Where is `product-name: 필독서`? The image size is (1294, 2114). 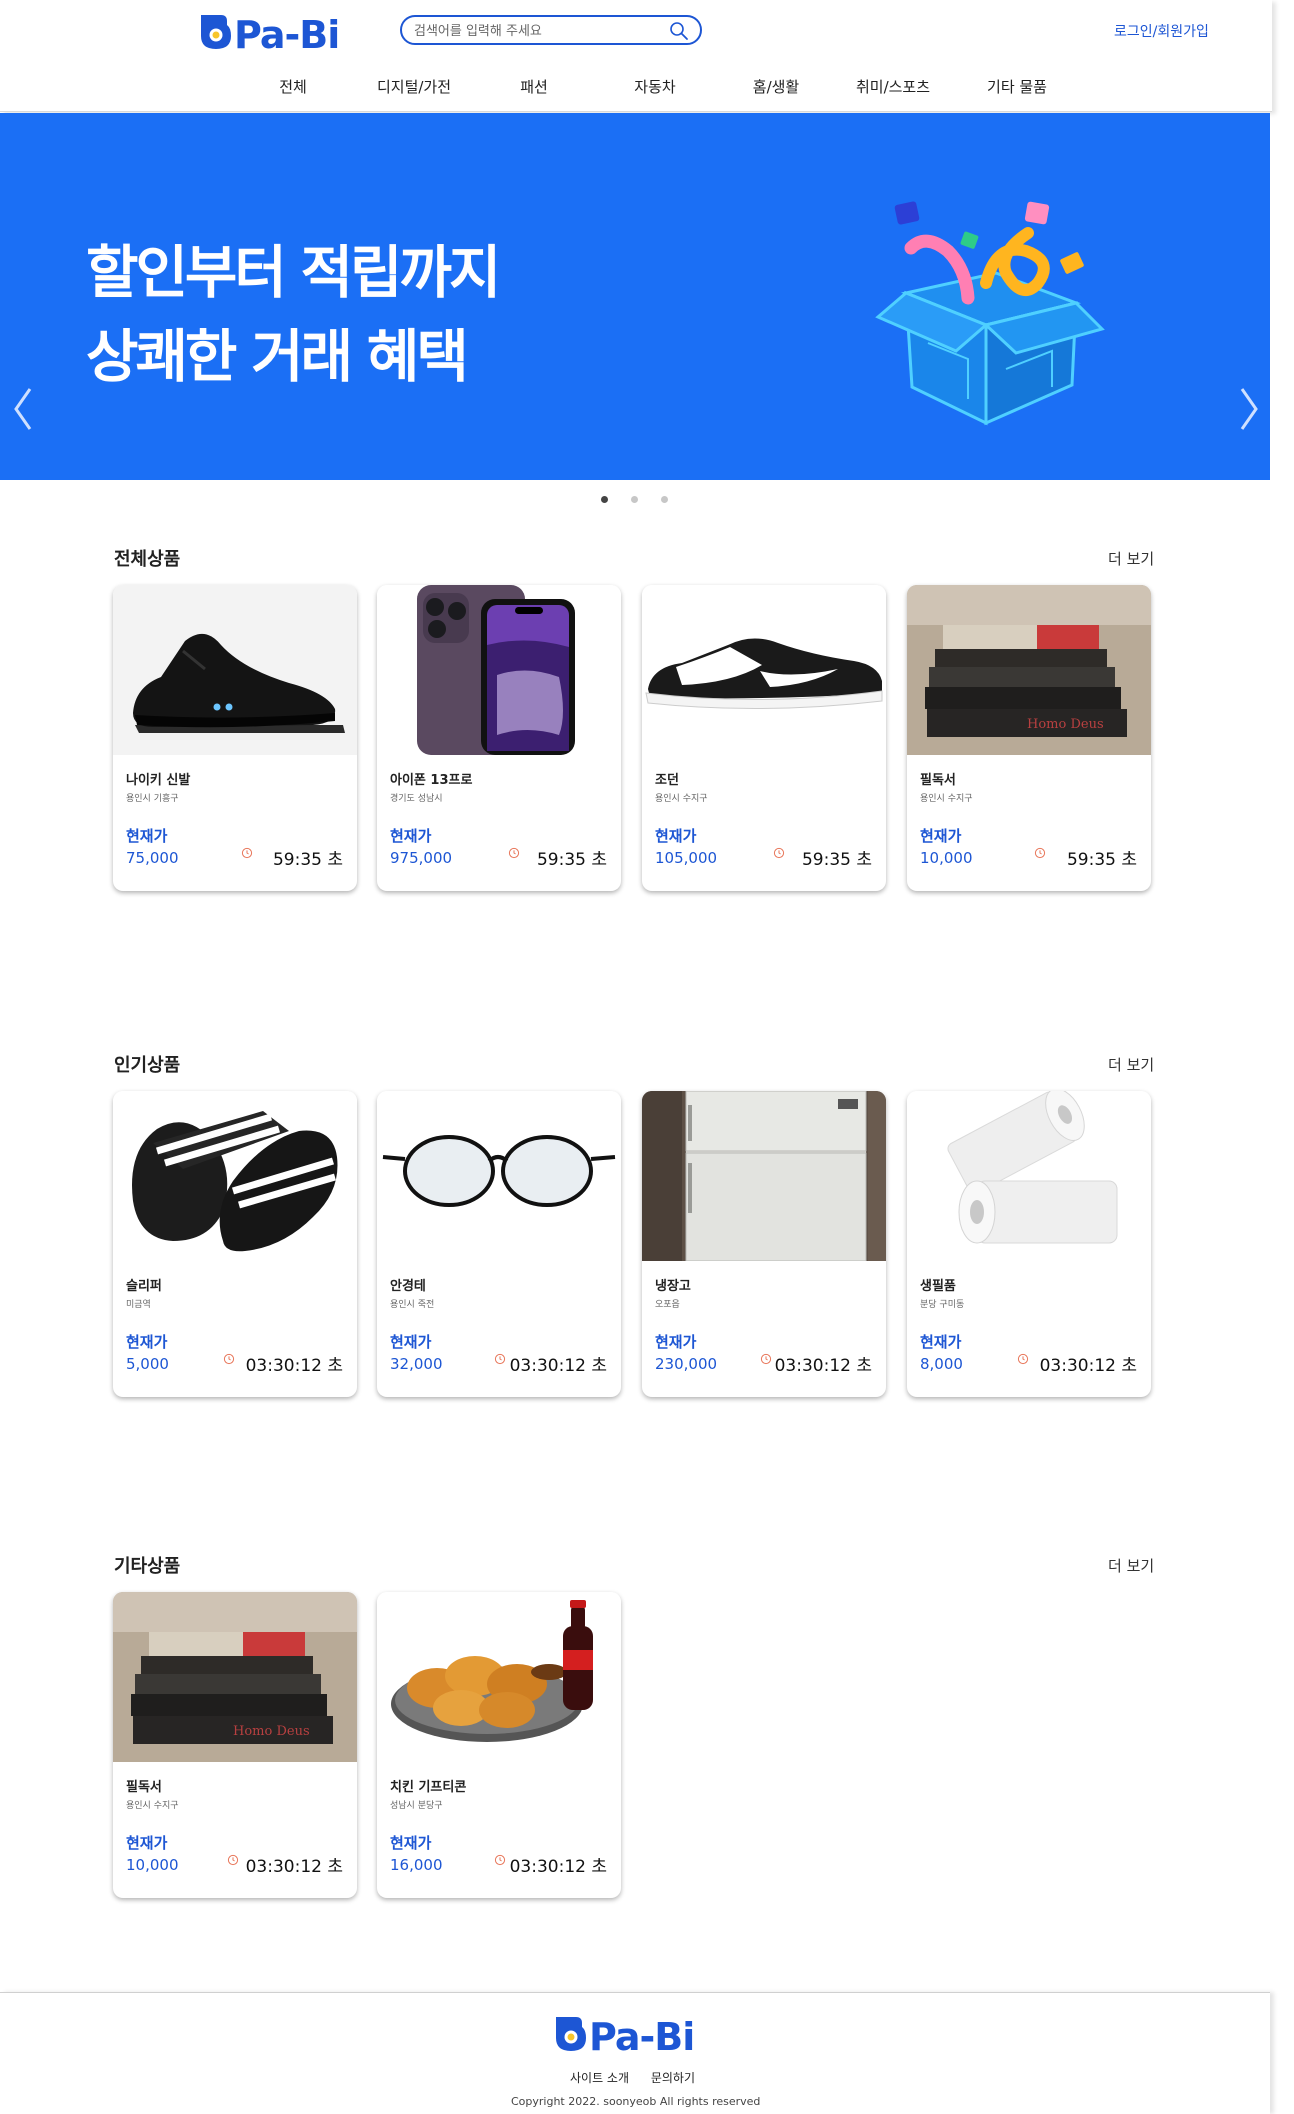 product-name: 필독서 is located at coordinates (144, 1787).